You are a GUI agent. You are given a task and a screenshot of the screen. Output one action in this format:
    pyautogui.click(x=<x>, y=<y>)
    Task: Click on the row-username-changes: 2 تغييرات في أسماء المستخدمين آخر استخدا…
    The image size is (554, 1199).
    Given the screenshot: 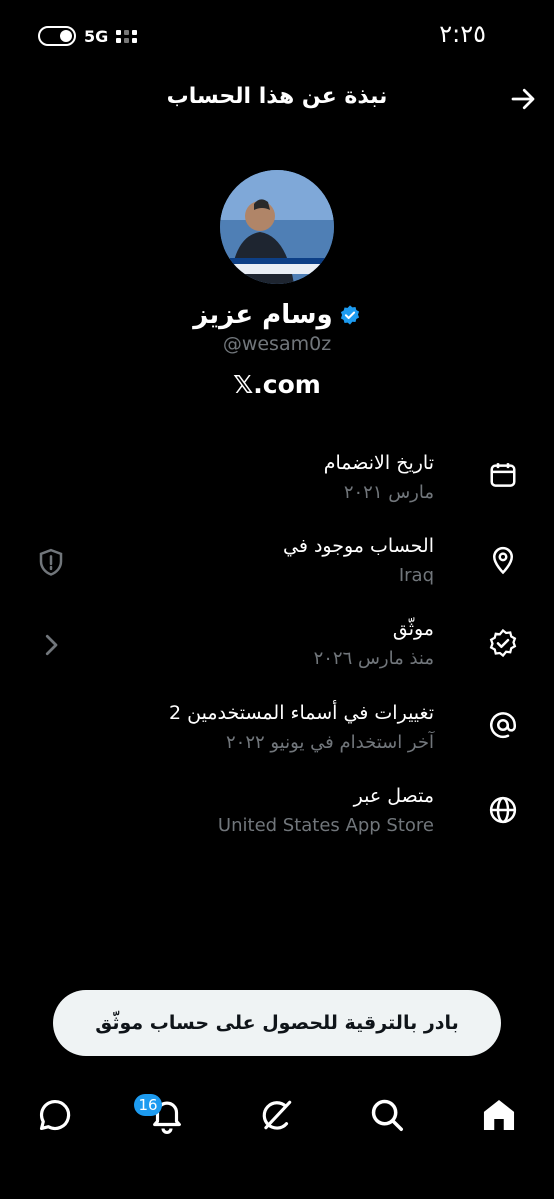 What is the action you would take?
    pyautogui.click(x=277, y=737)
    